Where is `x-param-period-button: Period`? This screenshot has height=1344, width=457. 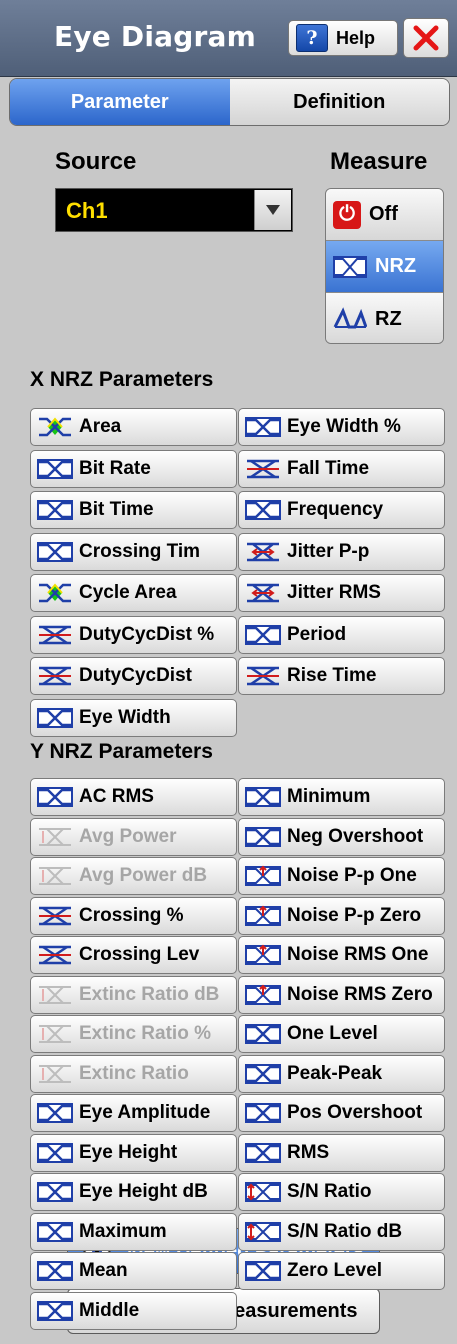
x-param-period-button: Period is located at coordinates (341, 634).